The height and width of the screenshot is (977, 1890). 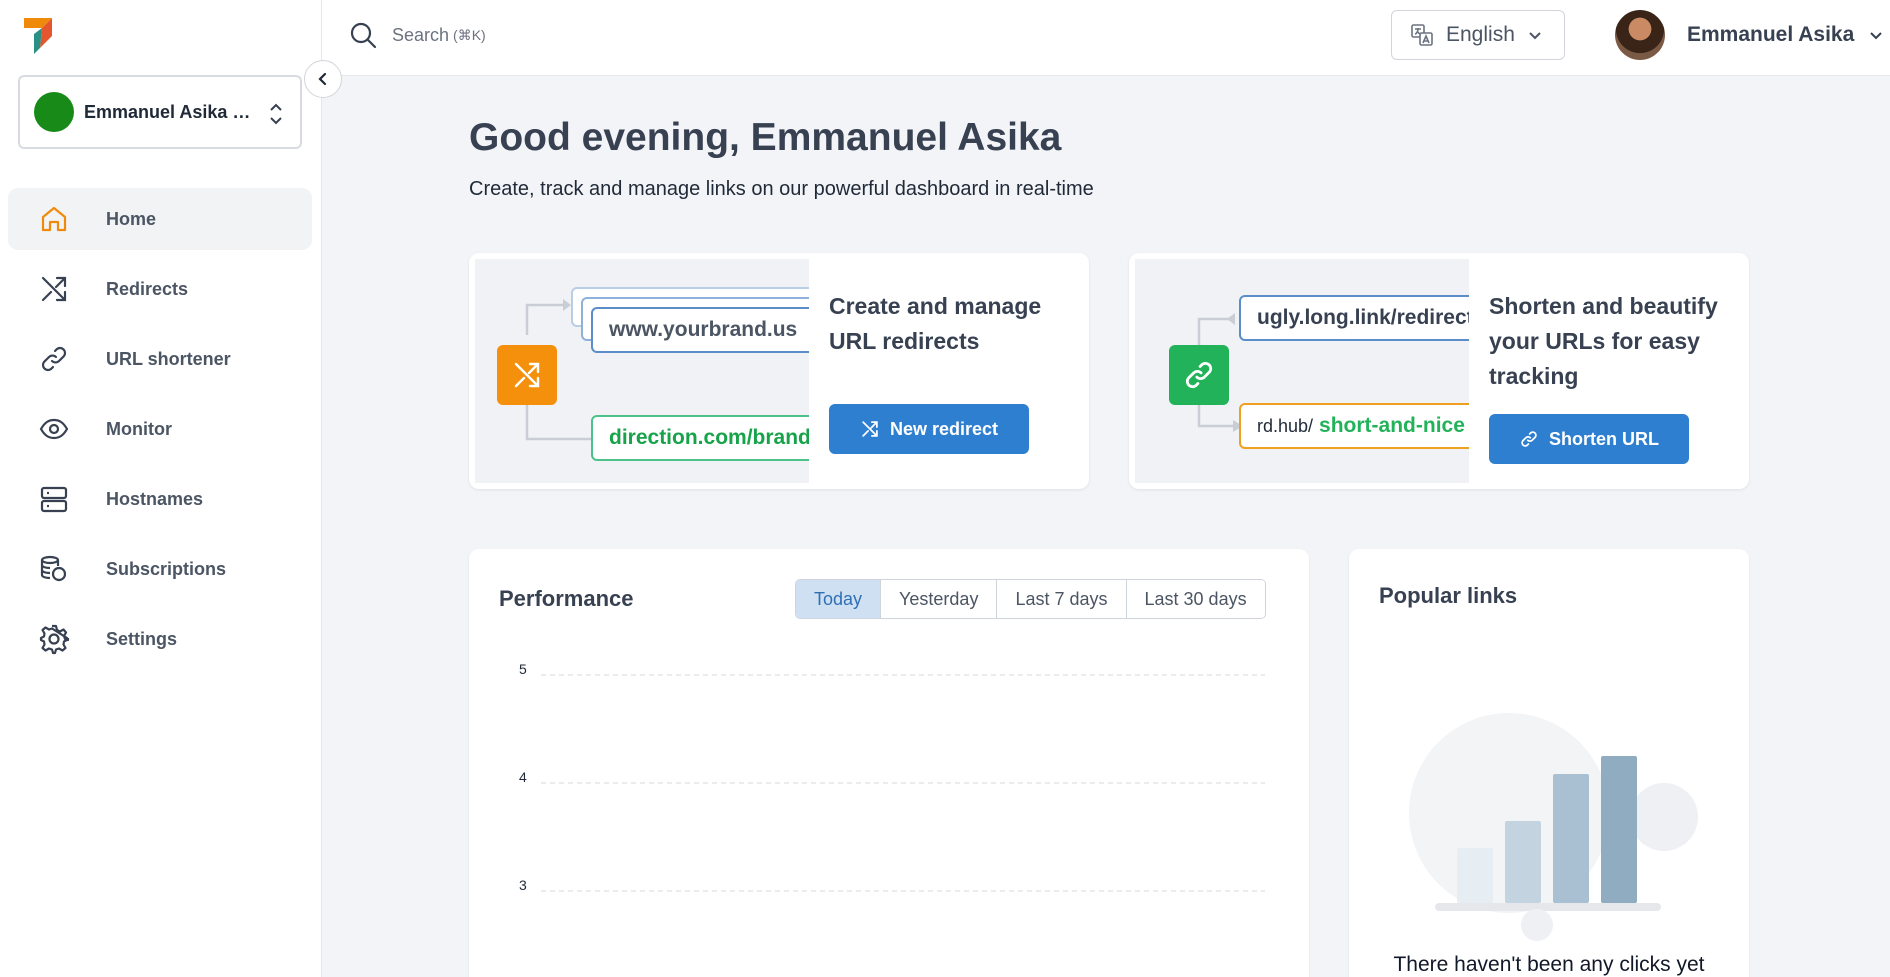 What do you see at coordinates (1448, 595) in the screenshot?
I see `popular-links-title: Popular links` at bounding box center [1448, 595].